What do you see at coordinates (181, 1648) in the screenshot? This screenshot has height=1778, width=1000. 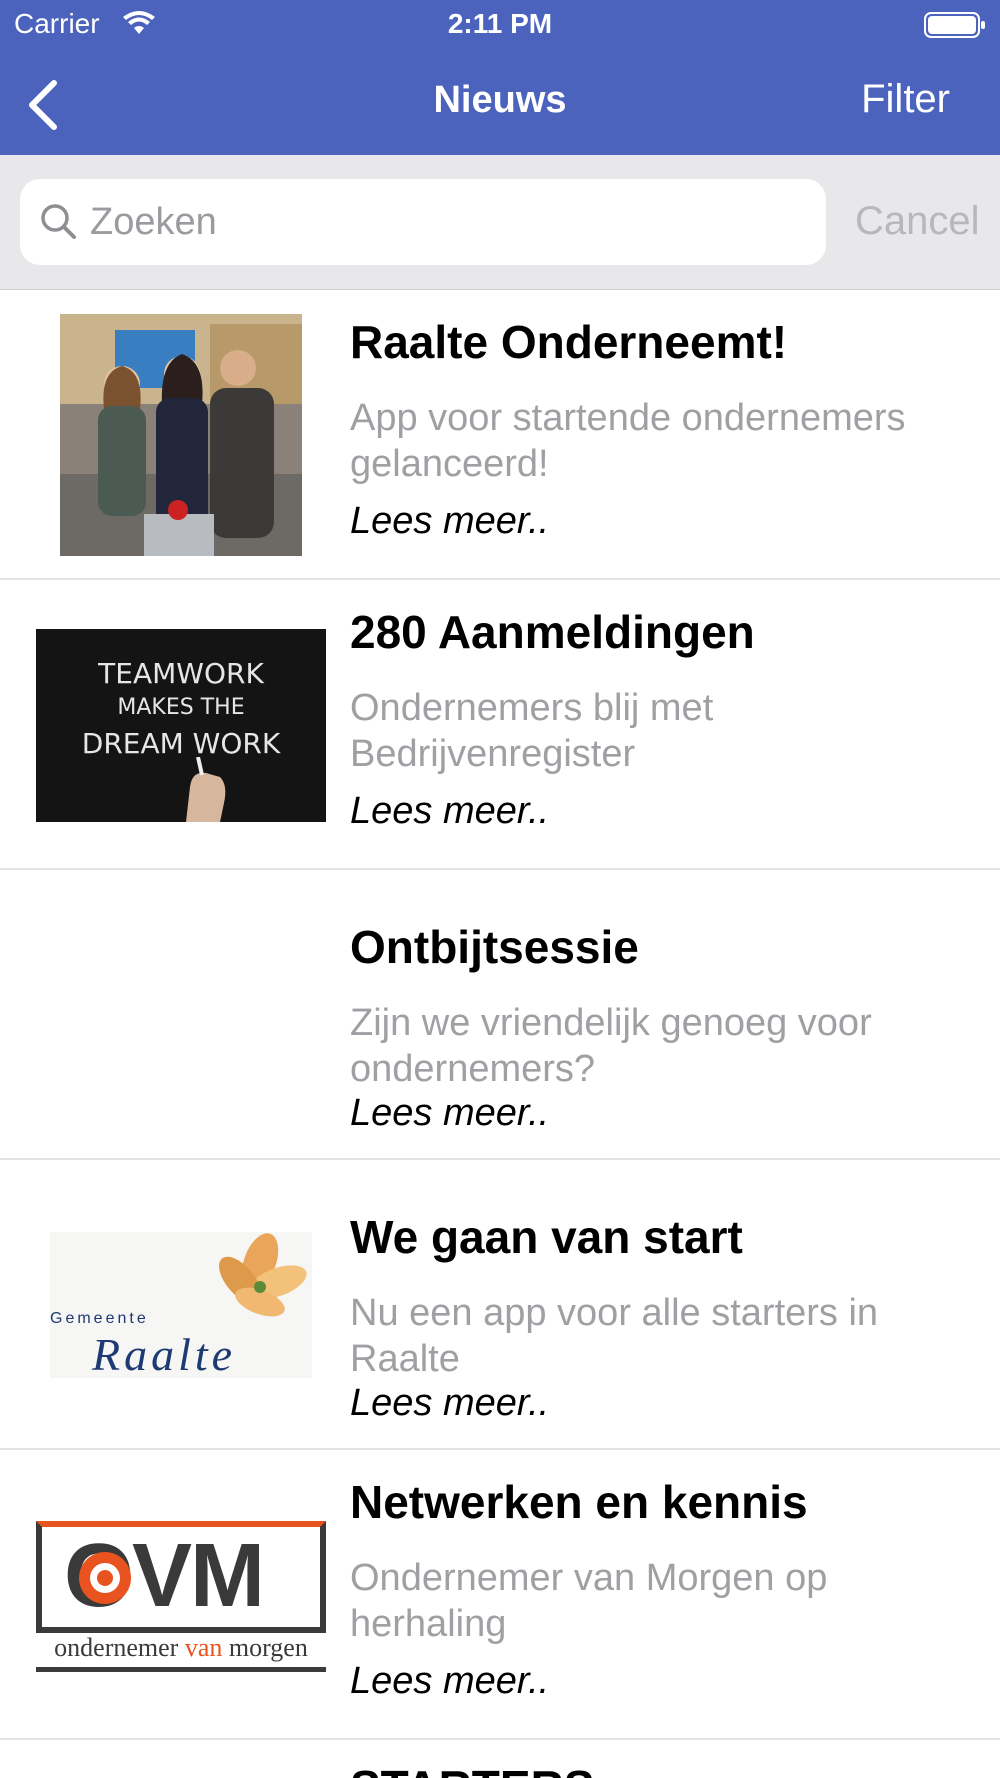 I see `logo-subtext: ondernemer van morgen` at bounding box center [181, 1648].